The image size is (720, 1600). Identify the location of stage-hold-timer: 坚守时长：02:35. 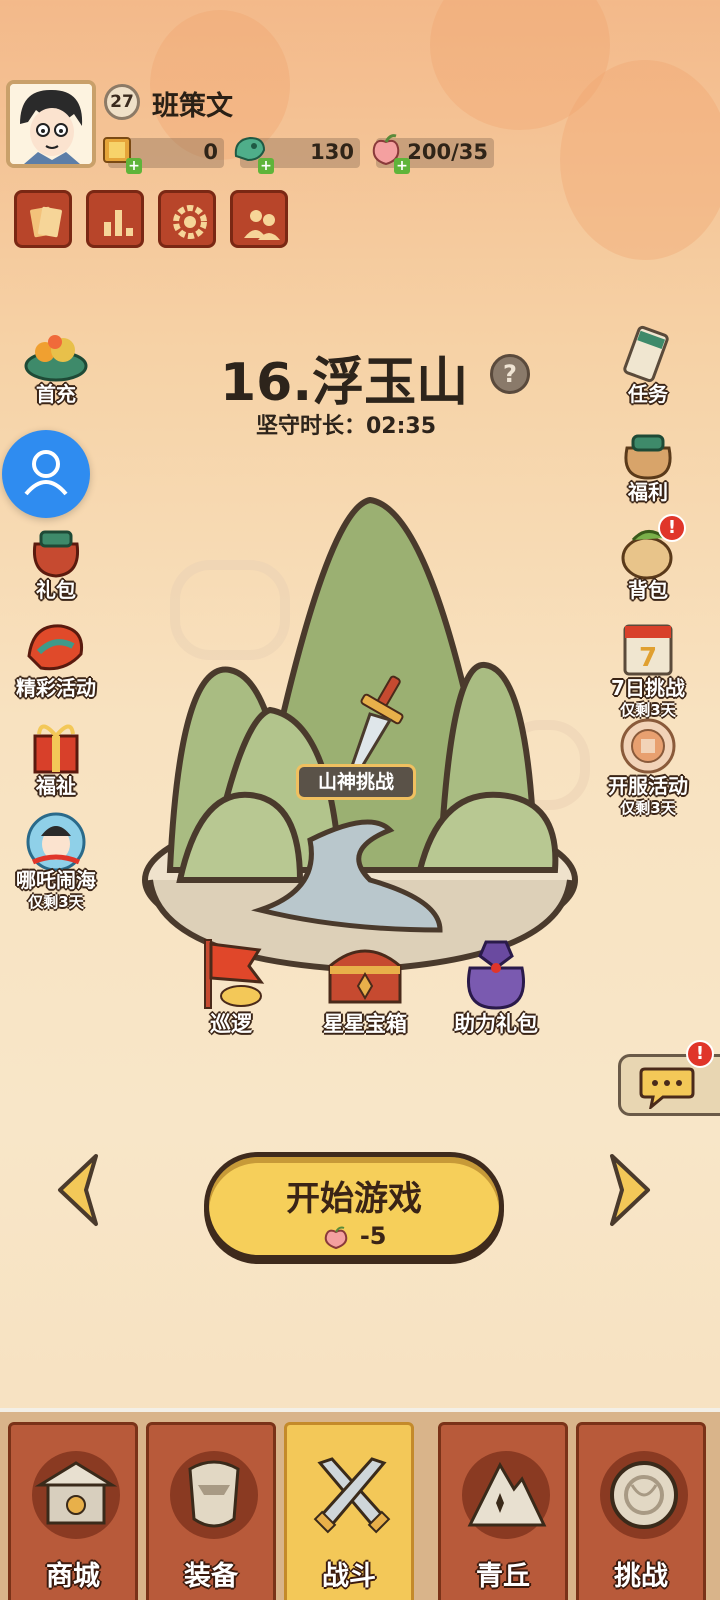
(346, 426).